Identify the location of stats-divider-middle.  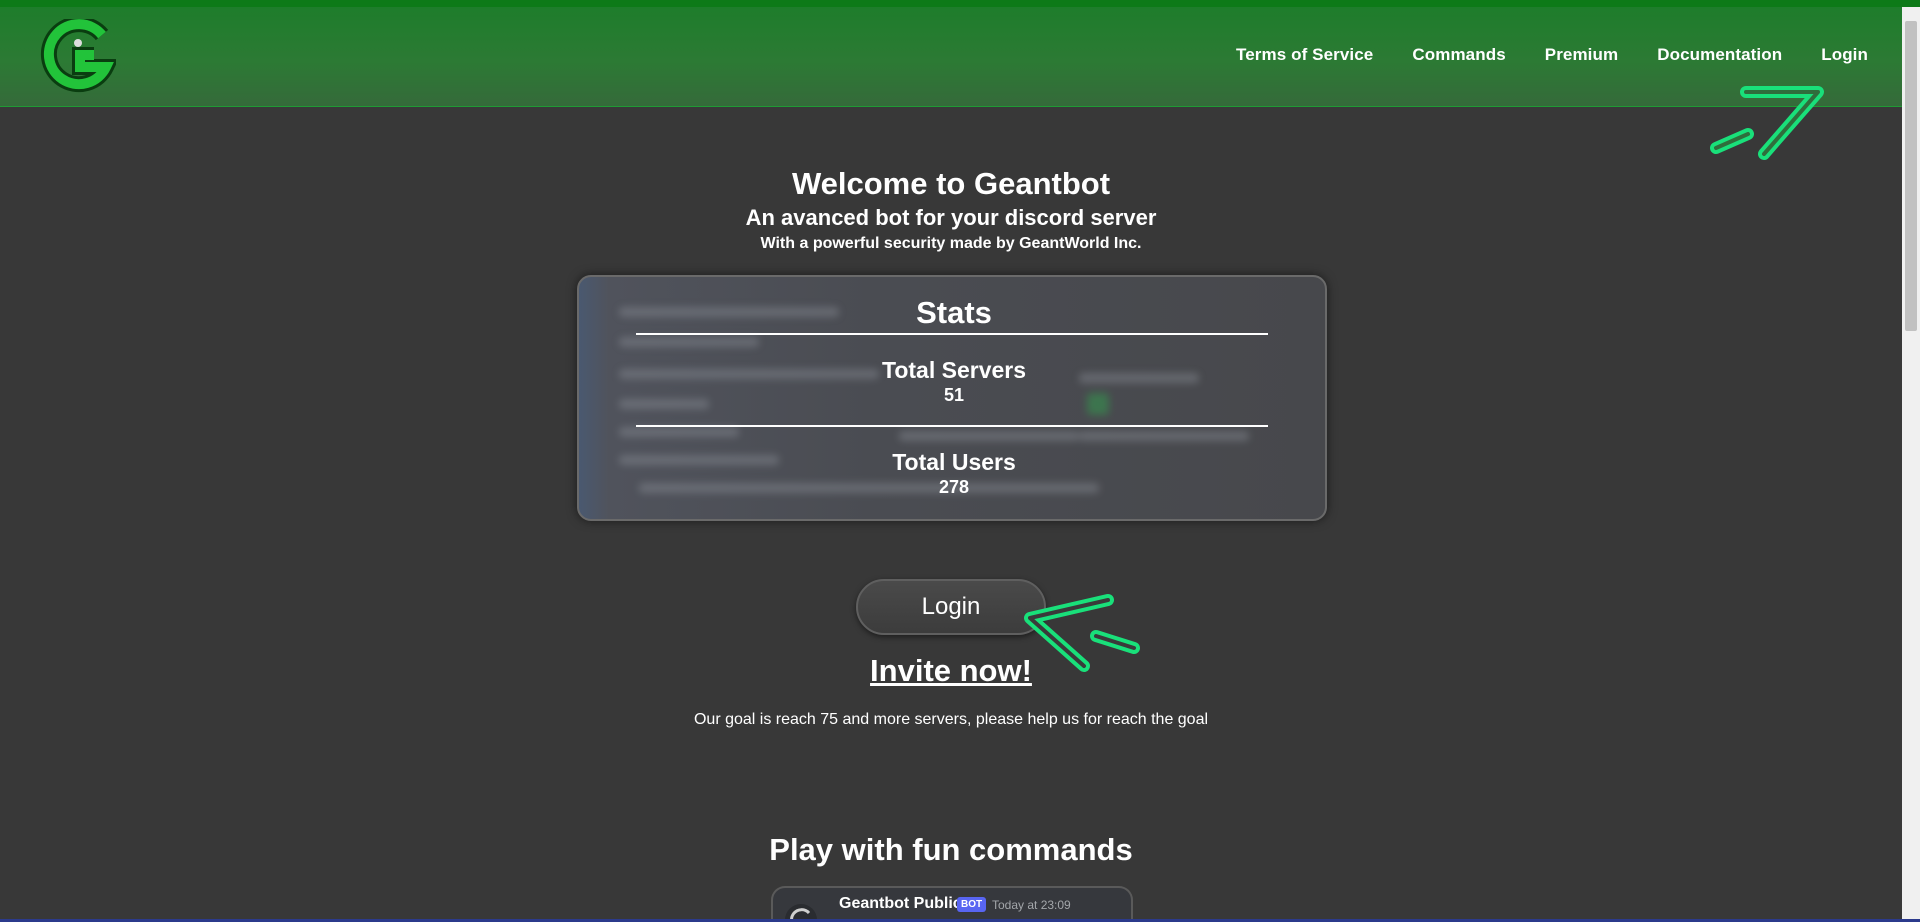
(952, 426).